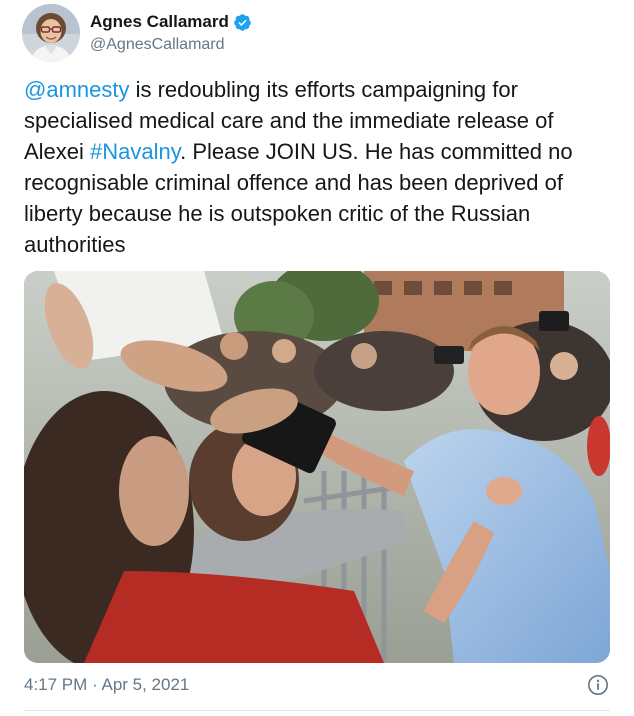 This screenshot has width=634, height=716. What do you see at coordinates (317, 685) in the screenshot?
I see `tweet-meta-row: 4:17 PM · Apr 5, 2021` at bounding box center [317, 685].